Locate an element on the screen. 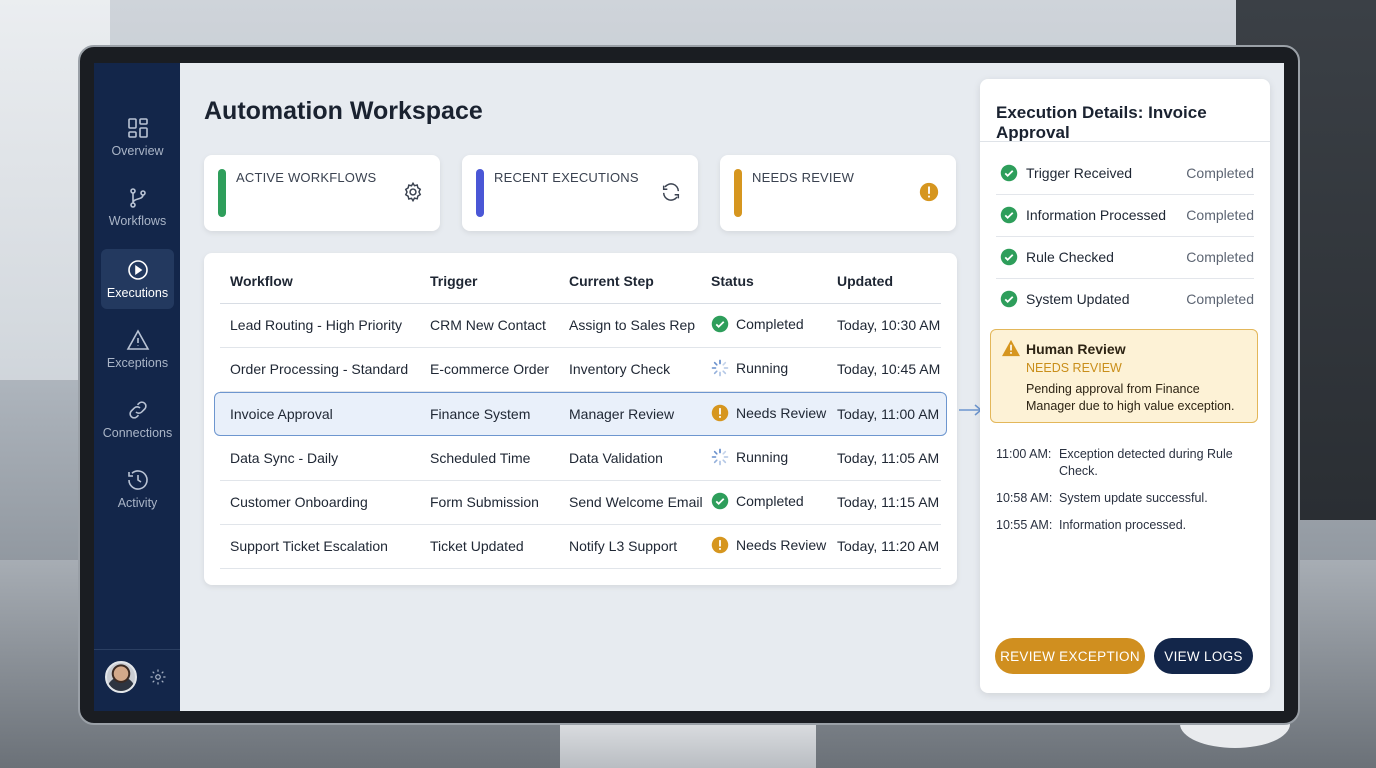 Image resolution: width=1376 pixels, height=768 pixels. details-title: Execution Details: Invoice Approval is located at coordinates (1101, 122).